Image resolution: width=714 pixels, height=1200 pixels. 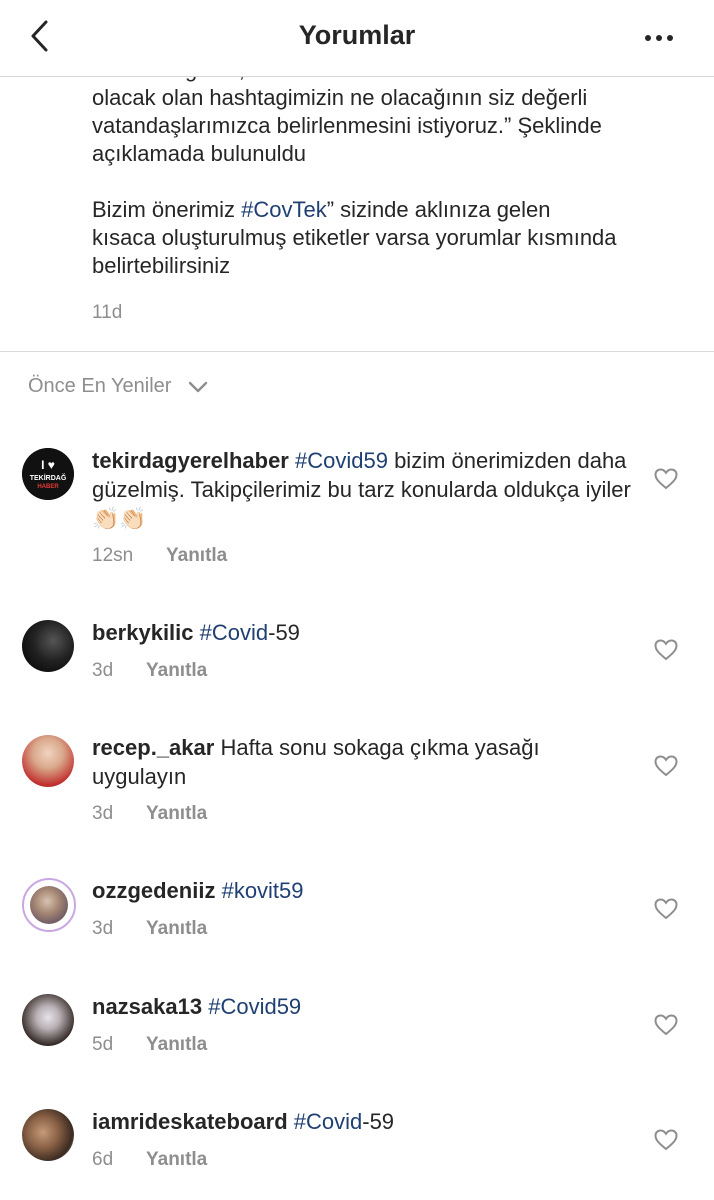 What do you see at coordinates (199, 153) in the screenshot?
I see `caption-line: açıklamada bulunuldu` at bounding box center [199, 153].